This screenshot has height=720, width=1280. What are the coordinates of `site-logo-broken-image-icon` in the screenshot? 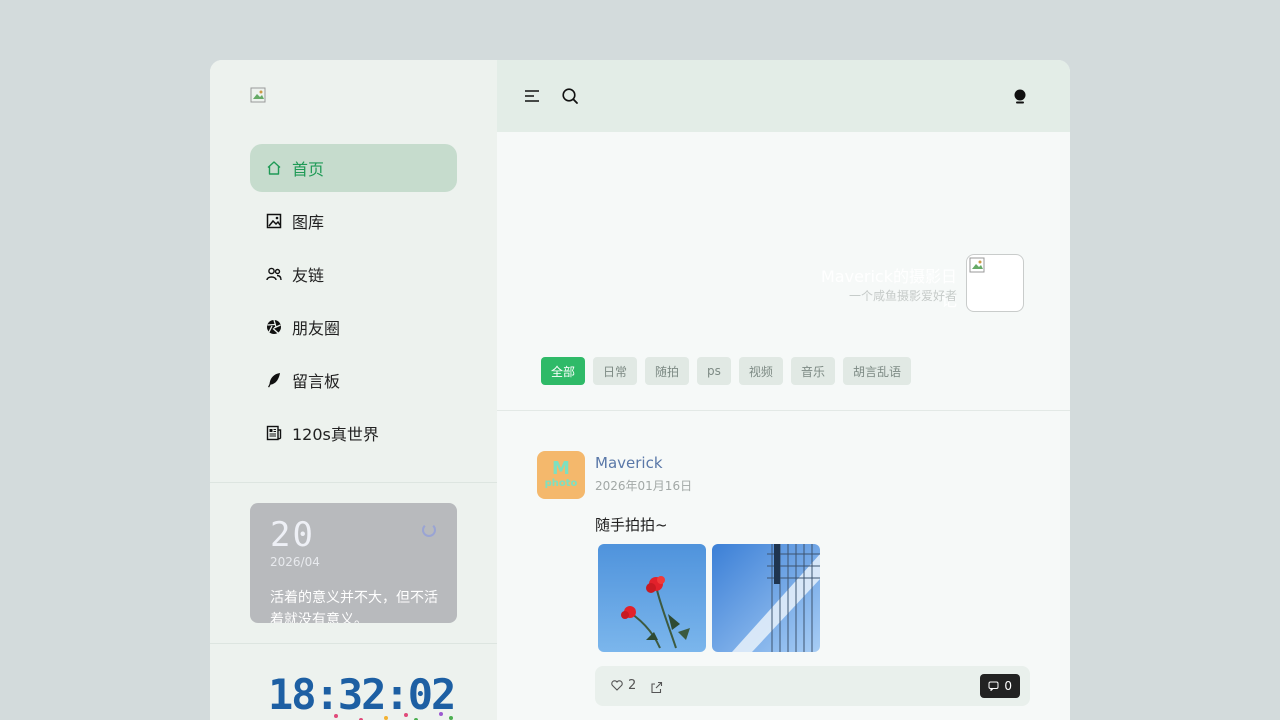 It's located at (258, 95).